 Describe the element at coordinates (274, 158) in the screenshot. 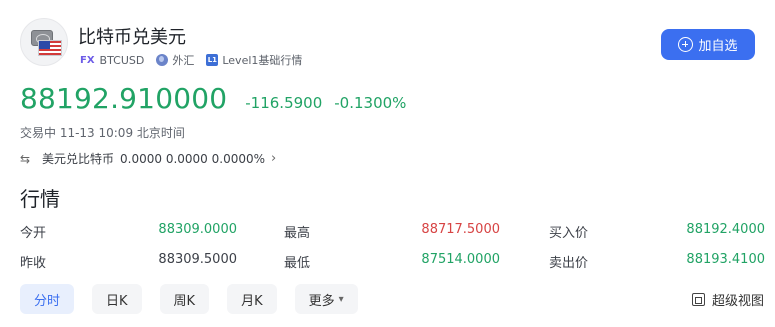

I see `chevron-right-icon: ›` at that location.